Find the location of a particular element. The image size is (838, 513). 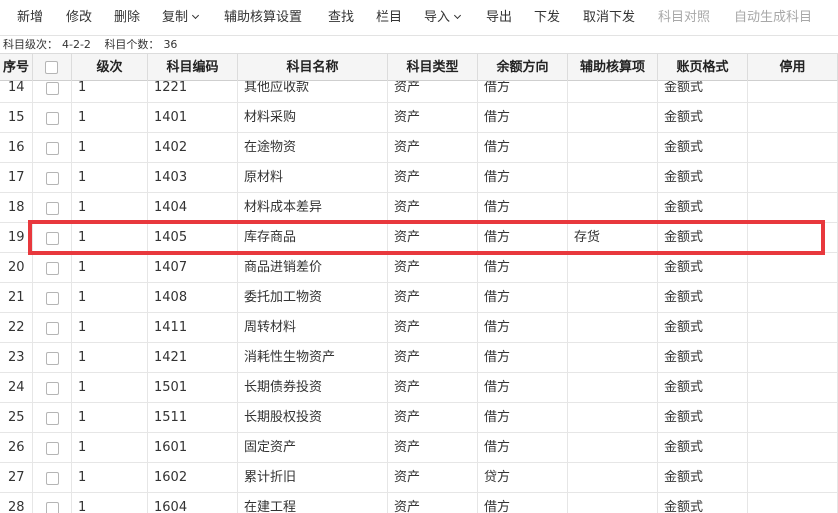

table-row: 26 1 1601 固定资产 资产 借方 金额式 is located at coordinates (419, 448).